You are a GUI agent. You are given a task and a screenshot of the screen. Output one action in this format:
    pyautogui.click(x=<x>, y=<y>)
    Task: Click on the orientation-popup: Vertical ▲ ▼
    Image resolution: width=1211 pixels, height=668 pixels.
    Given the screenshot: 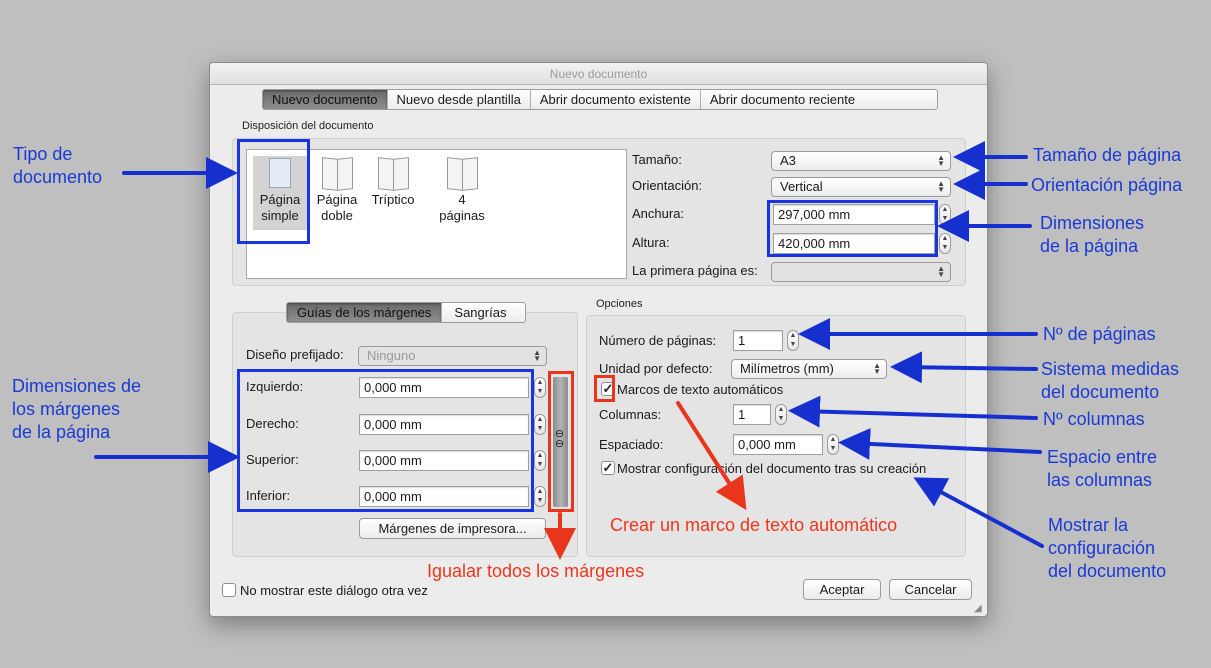 What is the action you would take?
    pyautogui.click(x=861, y=187)
    